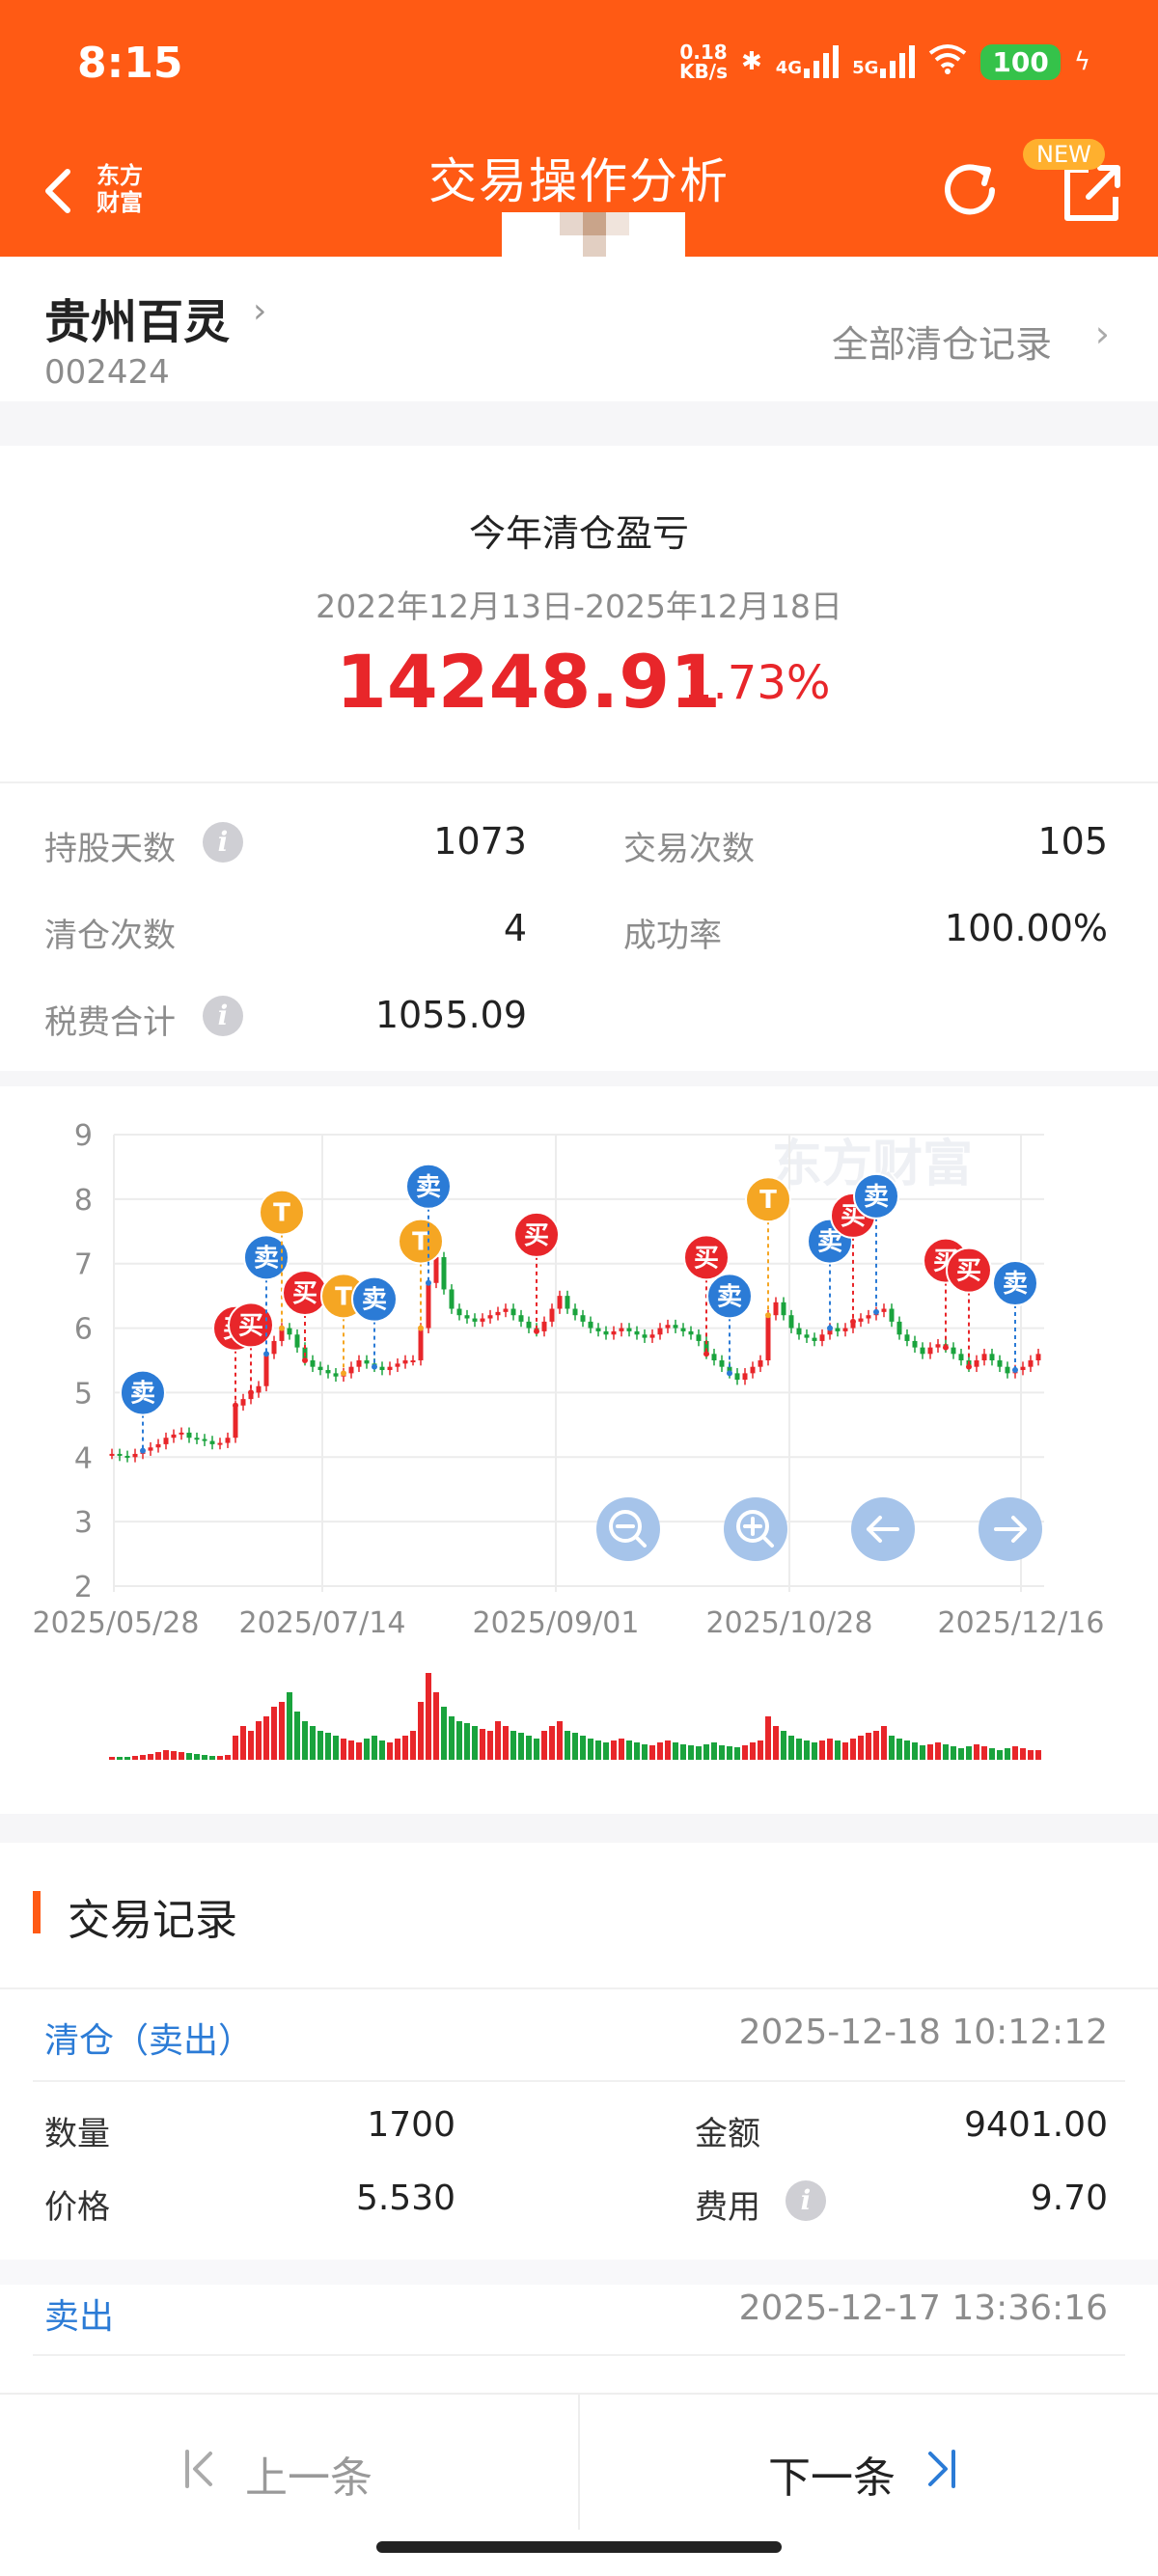 This screenshot has width=1158, height=2576. What do you see at coordinates (970, 190) in the screenshot?
I see `refresh-icon` at bounding box center [970, 190].